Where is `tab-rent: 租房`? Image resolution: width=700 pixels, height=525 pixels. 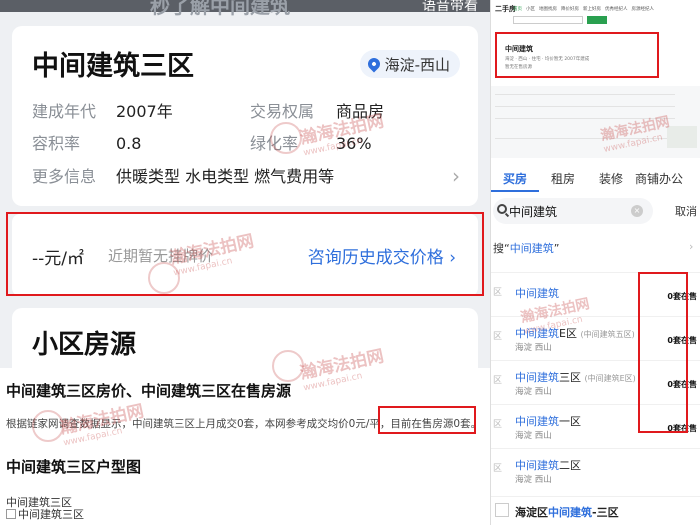 tab-rent: 租房 is located at coordinates (563, 179).